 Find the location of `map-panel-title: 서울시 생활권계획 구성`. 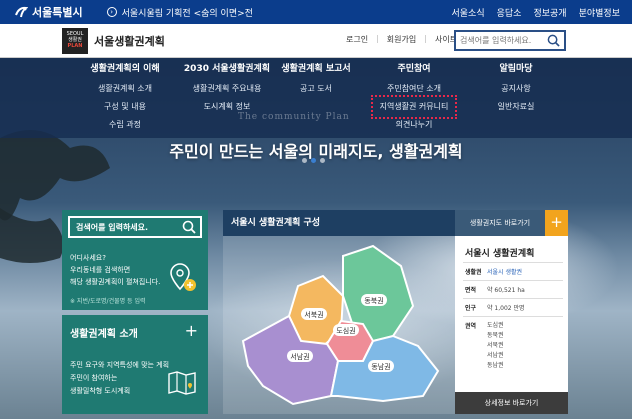

map-panel-title: 서울시 생활권계획 구성 is located at coordinates (339, 223).